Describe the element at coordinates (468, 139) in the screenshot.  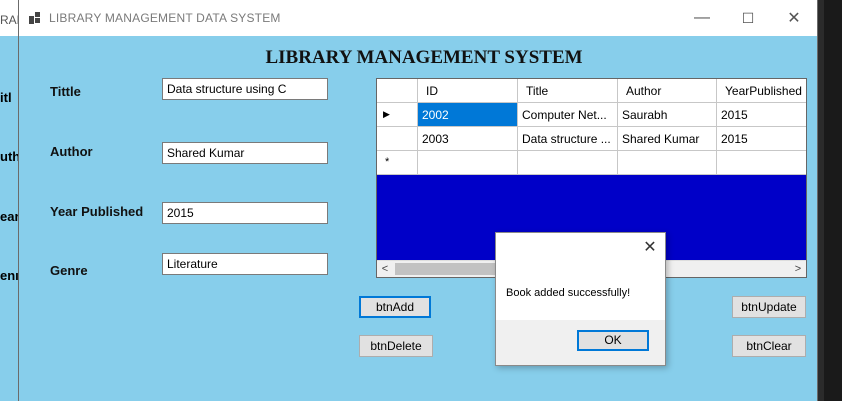
I see `table-cell-id: 2003` at that location.